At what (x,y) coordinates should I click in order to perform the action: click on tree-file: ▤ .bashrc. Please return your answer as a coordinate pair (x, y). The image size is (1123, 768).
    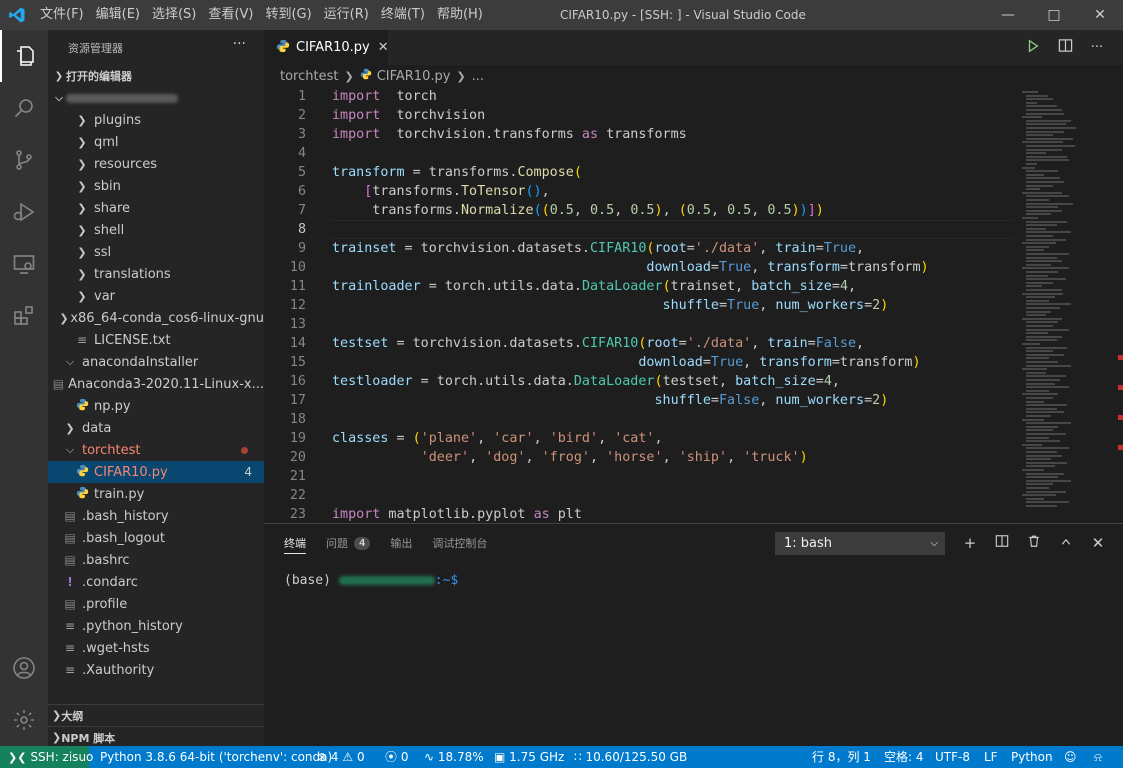
    Looking at the image, I should click on (156, 560).